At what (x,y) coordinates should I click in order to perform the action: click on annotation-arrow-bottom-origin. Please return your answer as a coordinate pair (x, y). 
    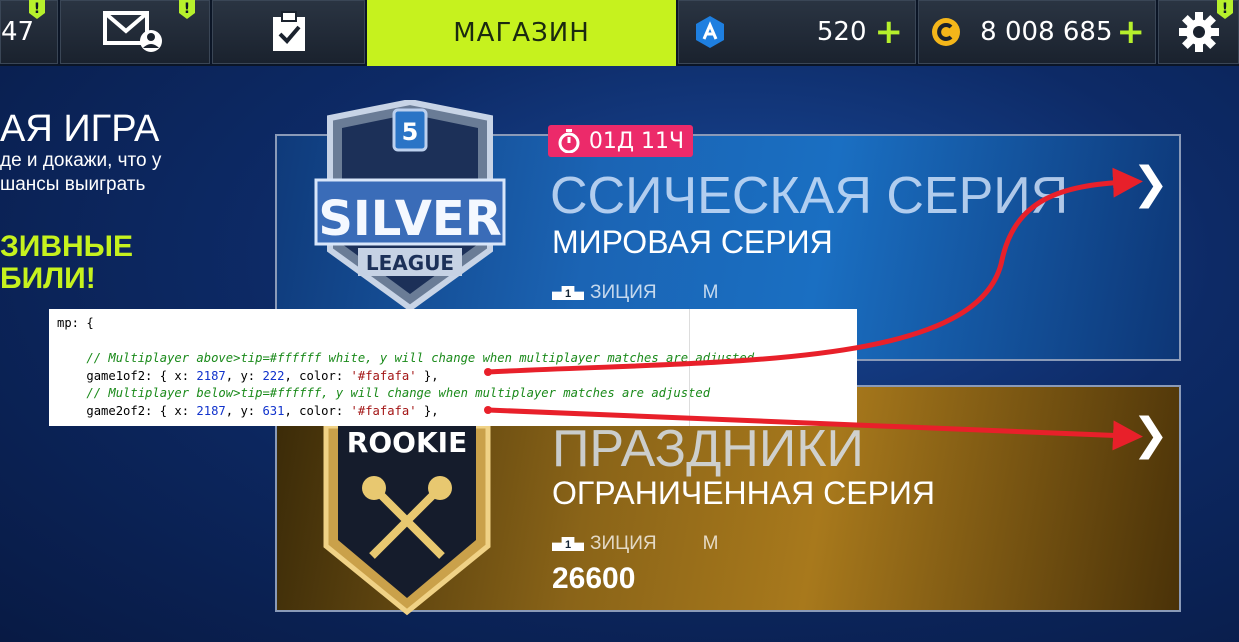
    Looking at the image, I should click on (488, 410).